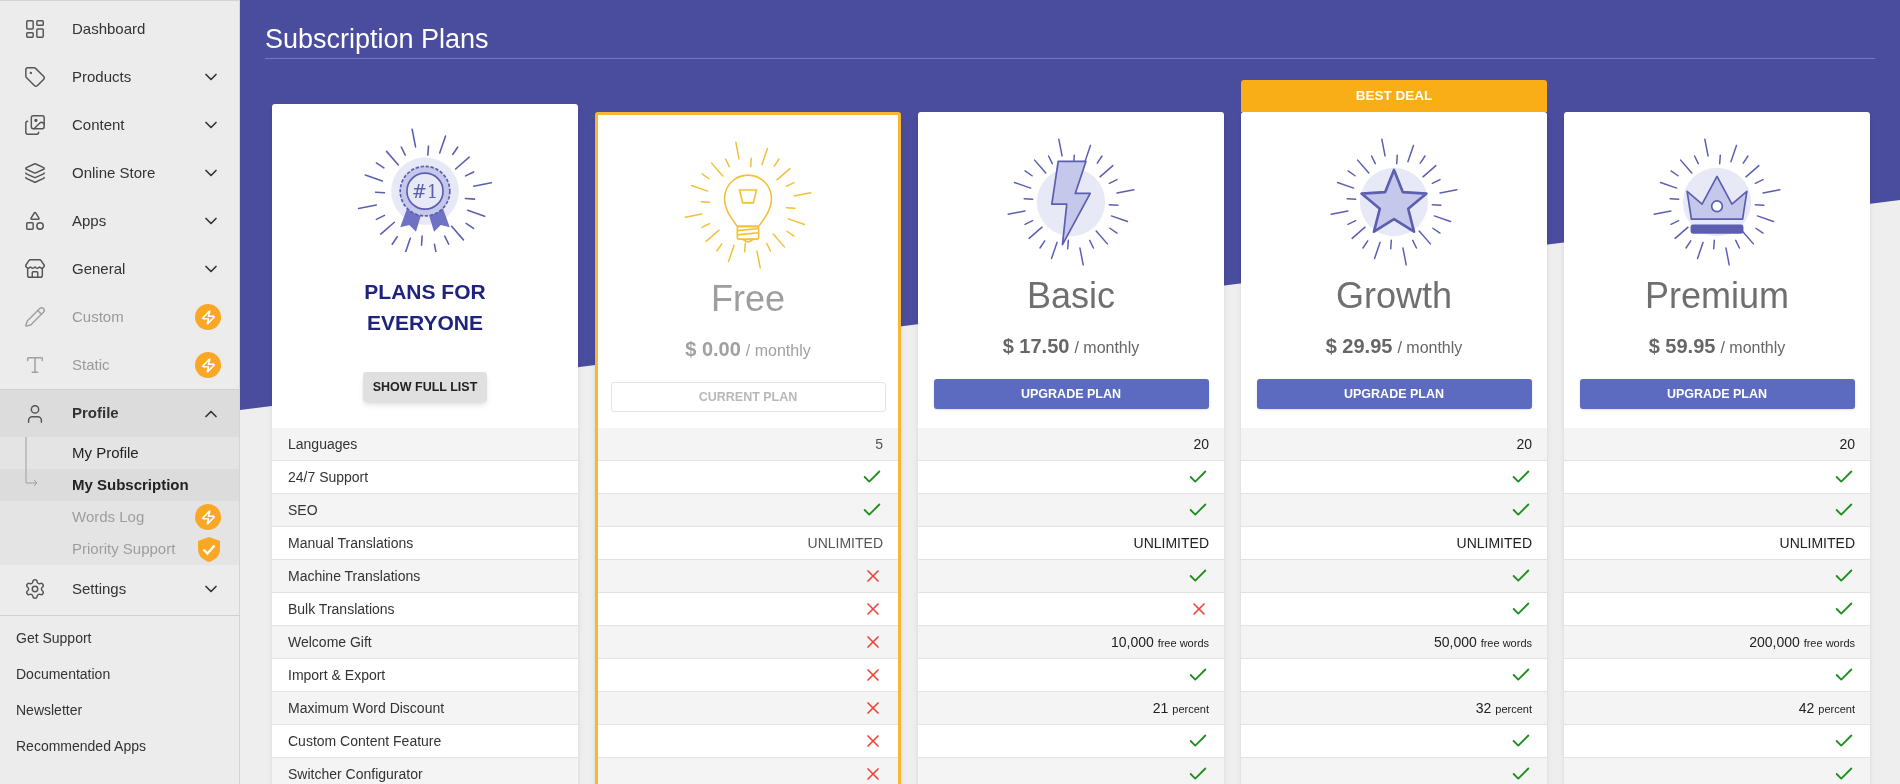  Describe the element at coordinates (1482, 642) in the screenshot. I see `feature-value: 50,000 free words` at that location.